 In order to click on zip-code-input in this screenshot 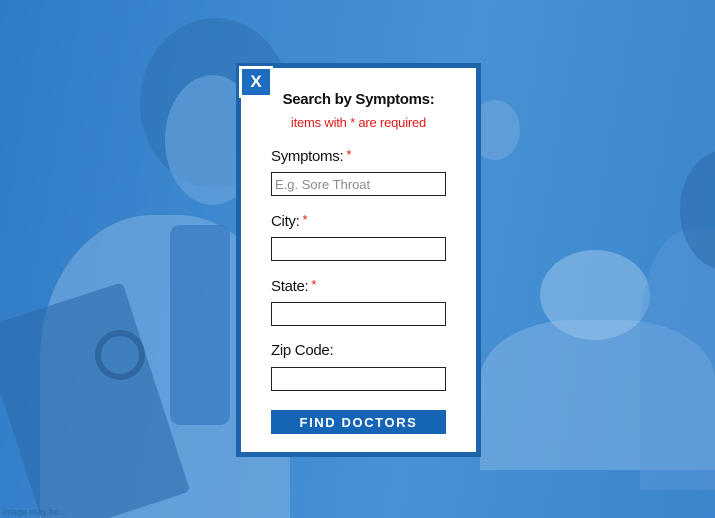, I will do `click(358, 379)`.